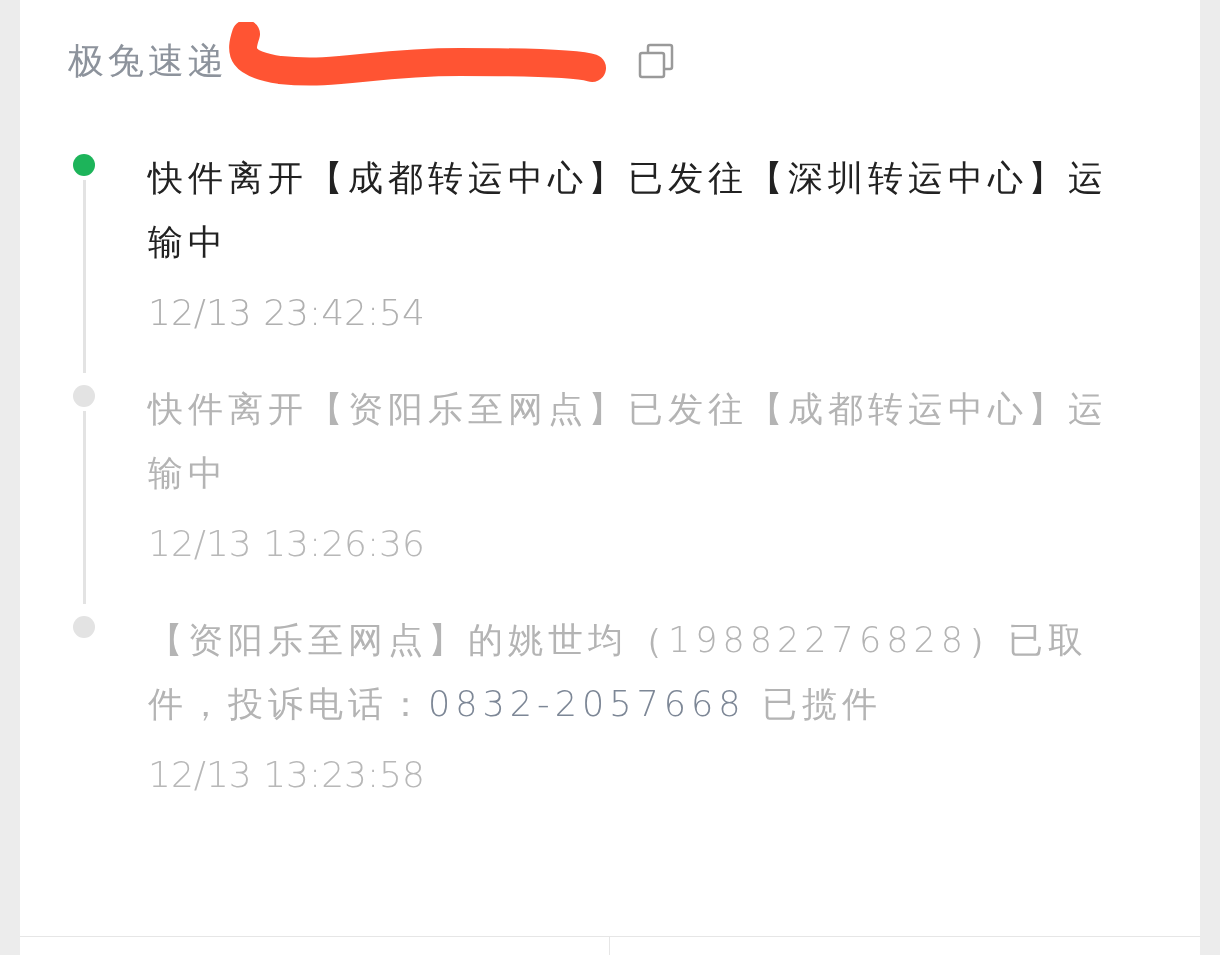 This screenshot has width=1220, height=955. Describe the element at coordinates (287, 312) in the screenshot. I see `event-time: 12/13 23:42:54` at that location.